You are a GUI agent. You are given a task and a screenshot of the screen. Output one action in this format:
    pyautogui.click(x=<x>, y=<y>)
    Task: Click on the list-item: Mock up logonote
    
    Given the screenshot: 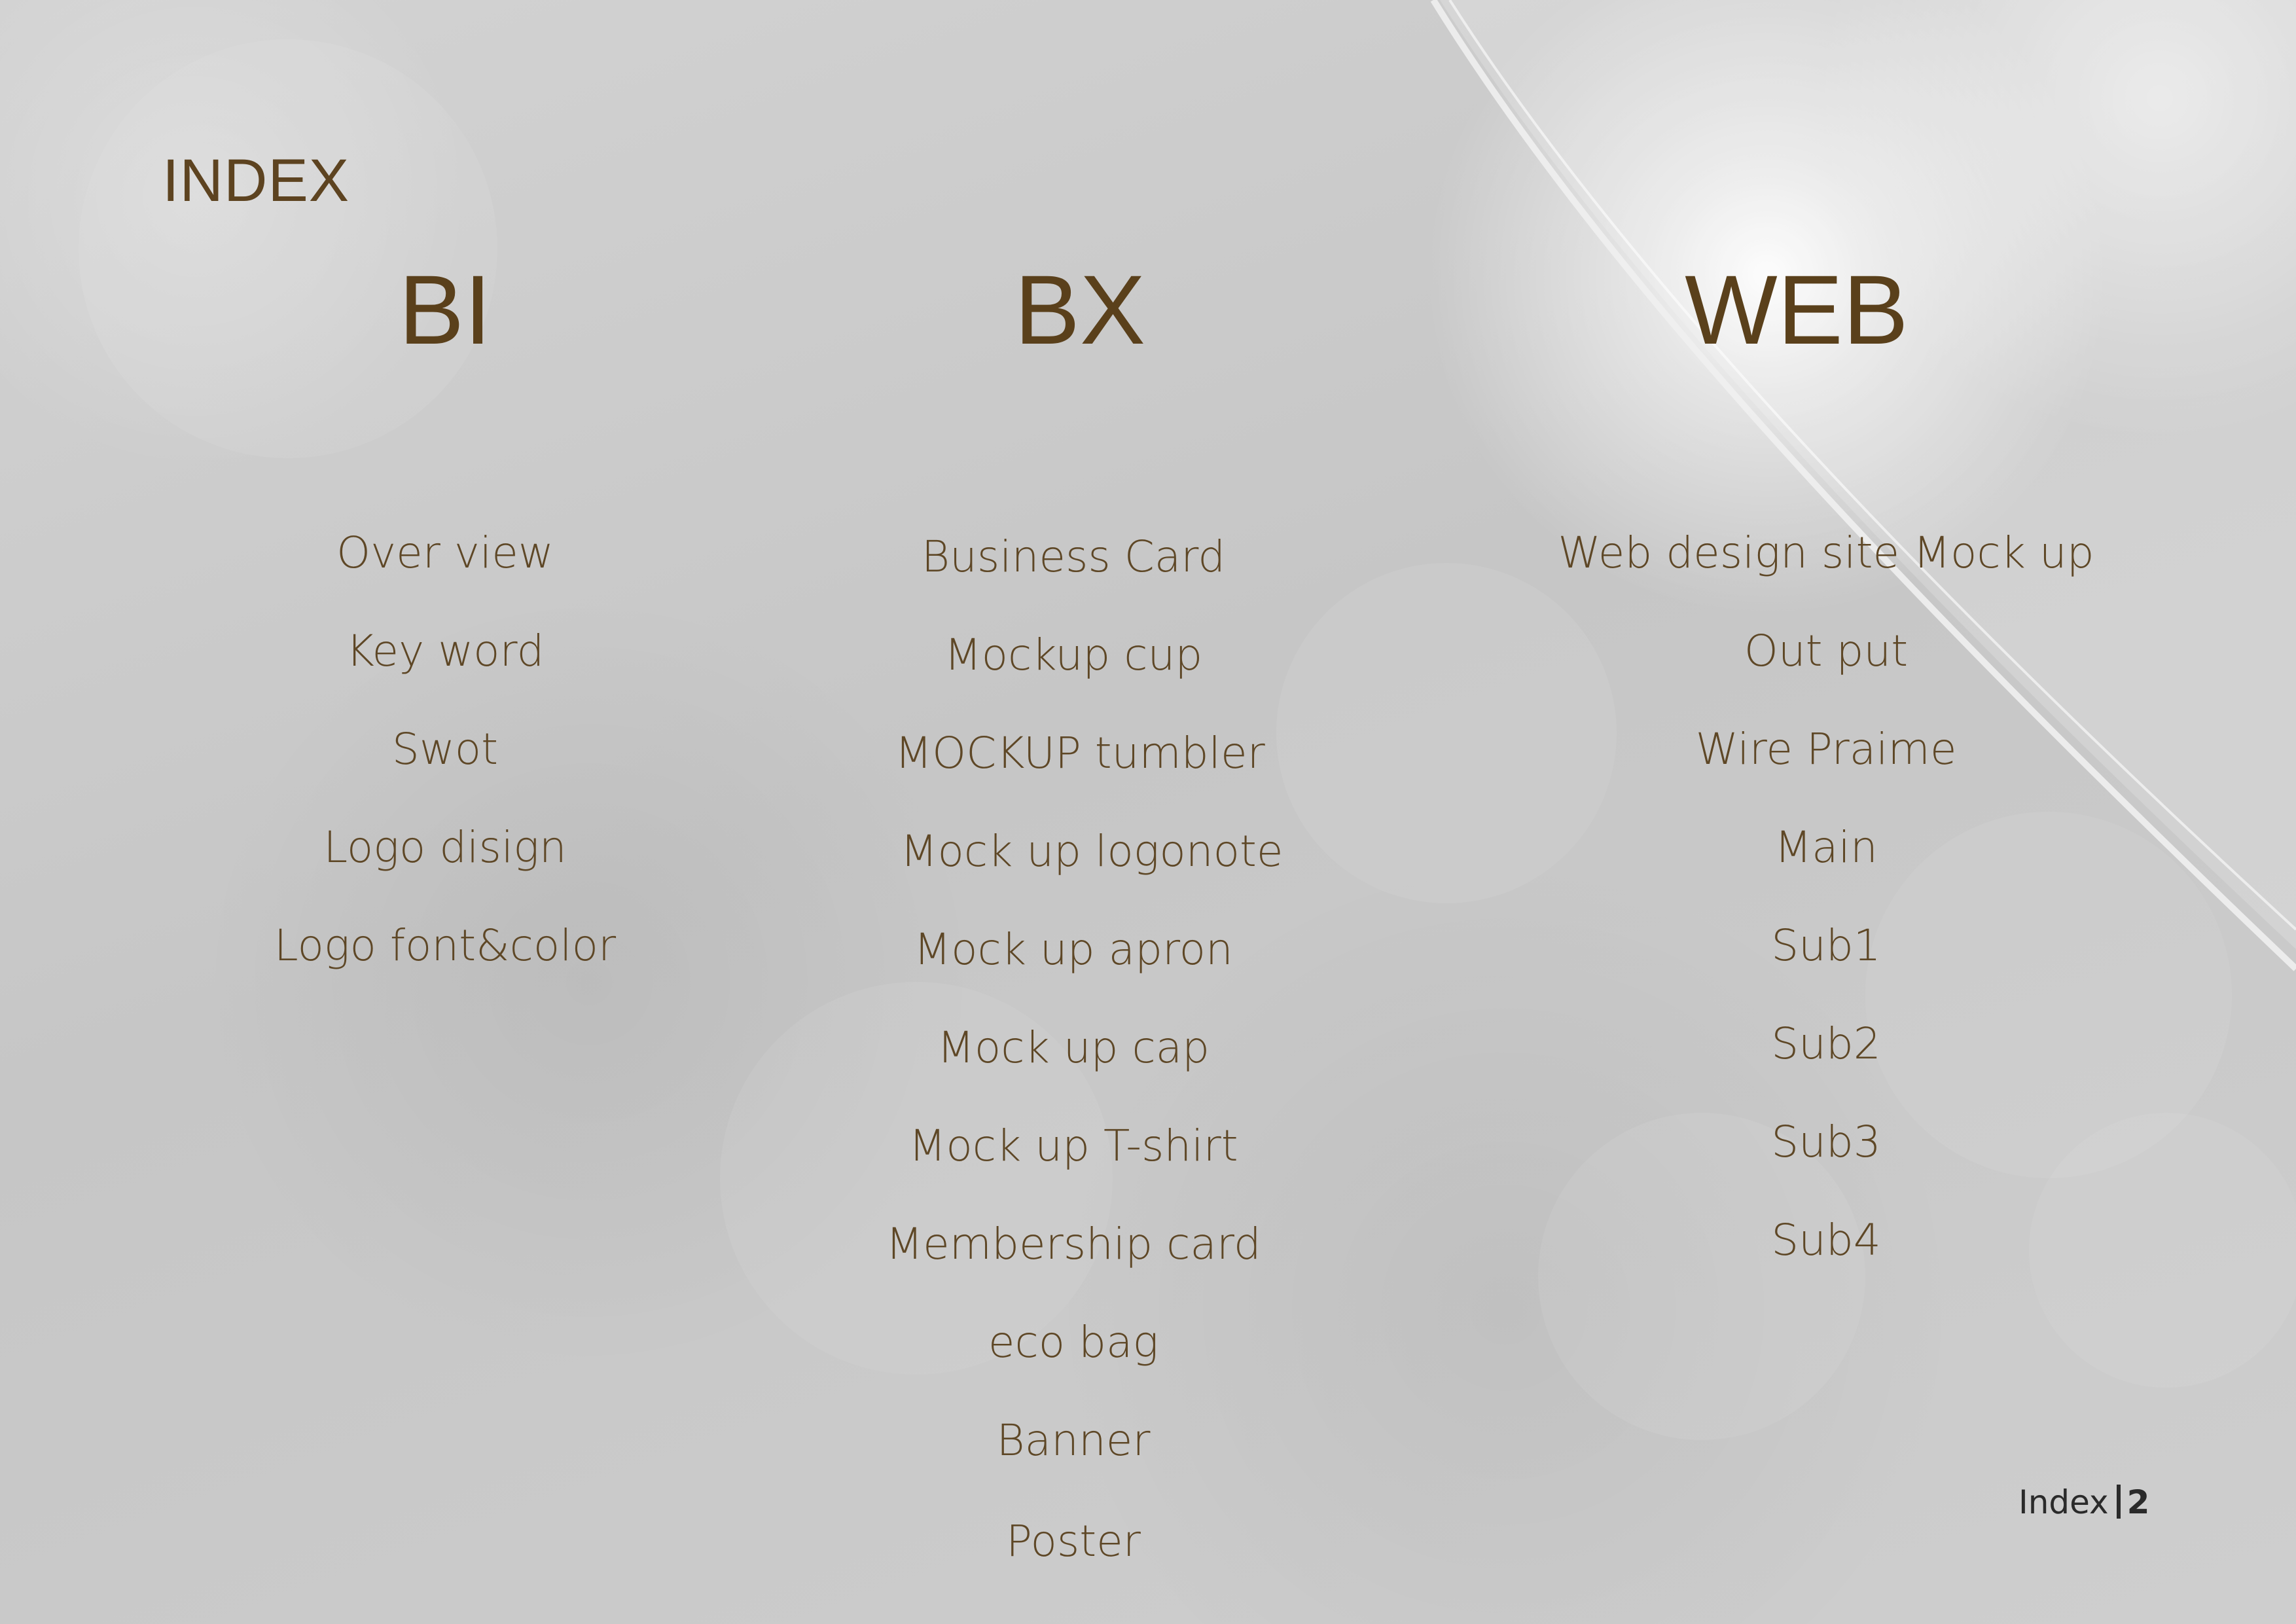 What is the action you would take?
    pyautogui.click(x=1092, y=851)
    